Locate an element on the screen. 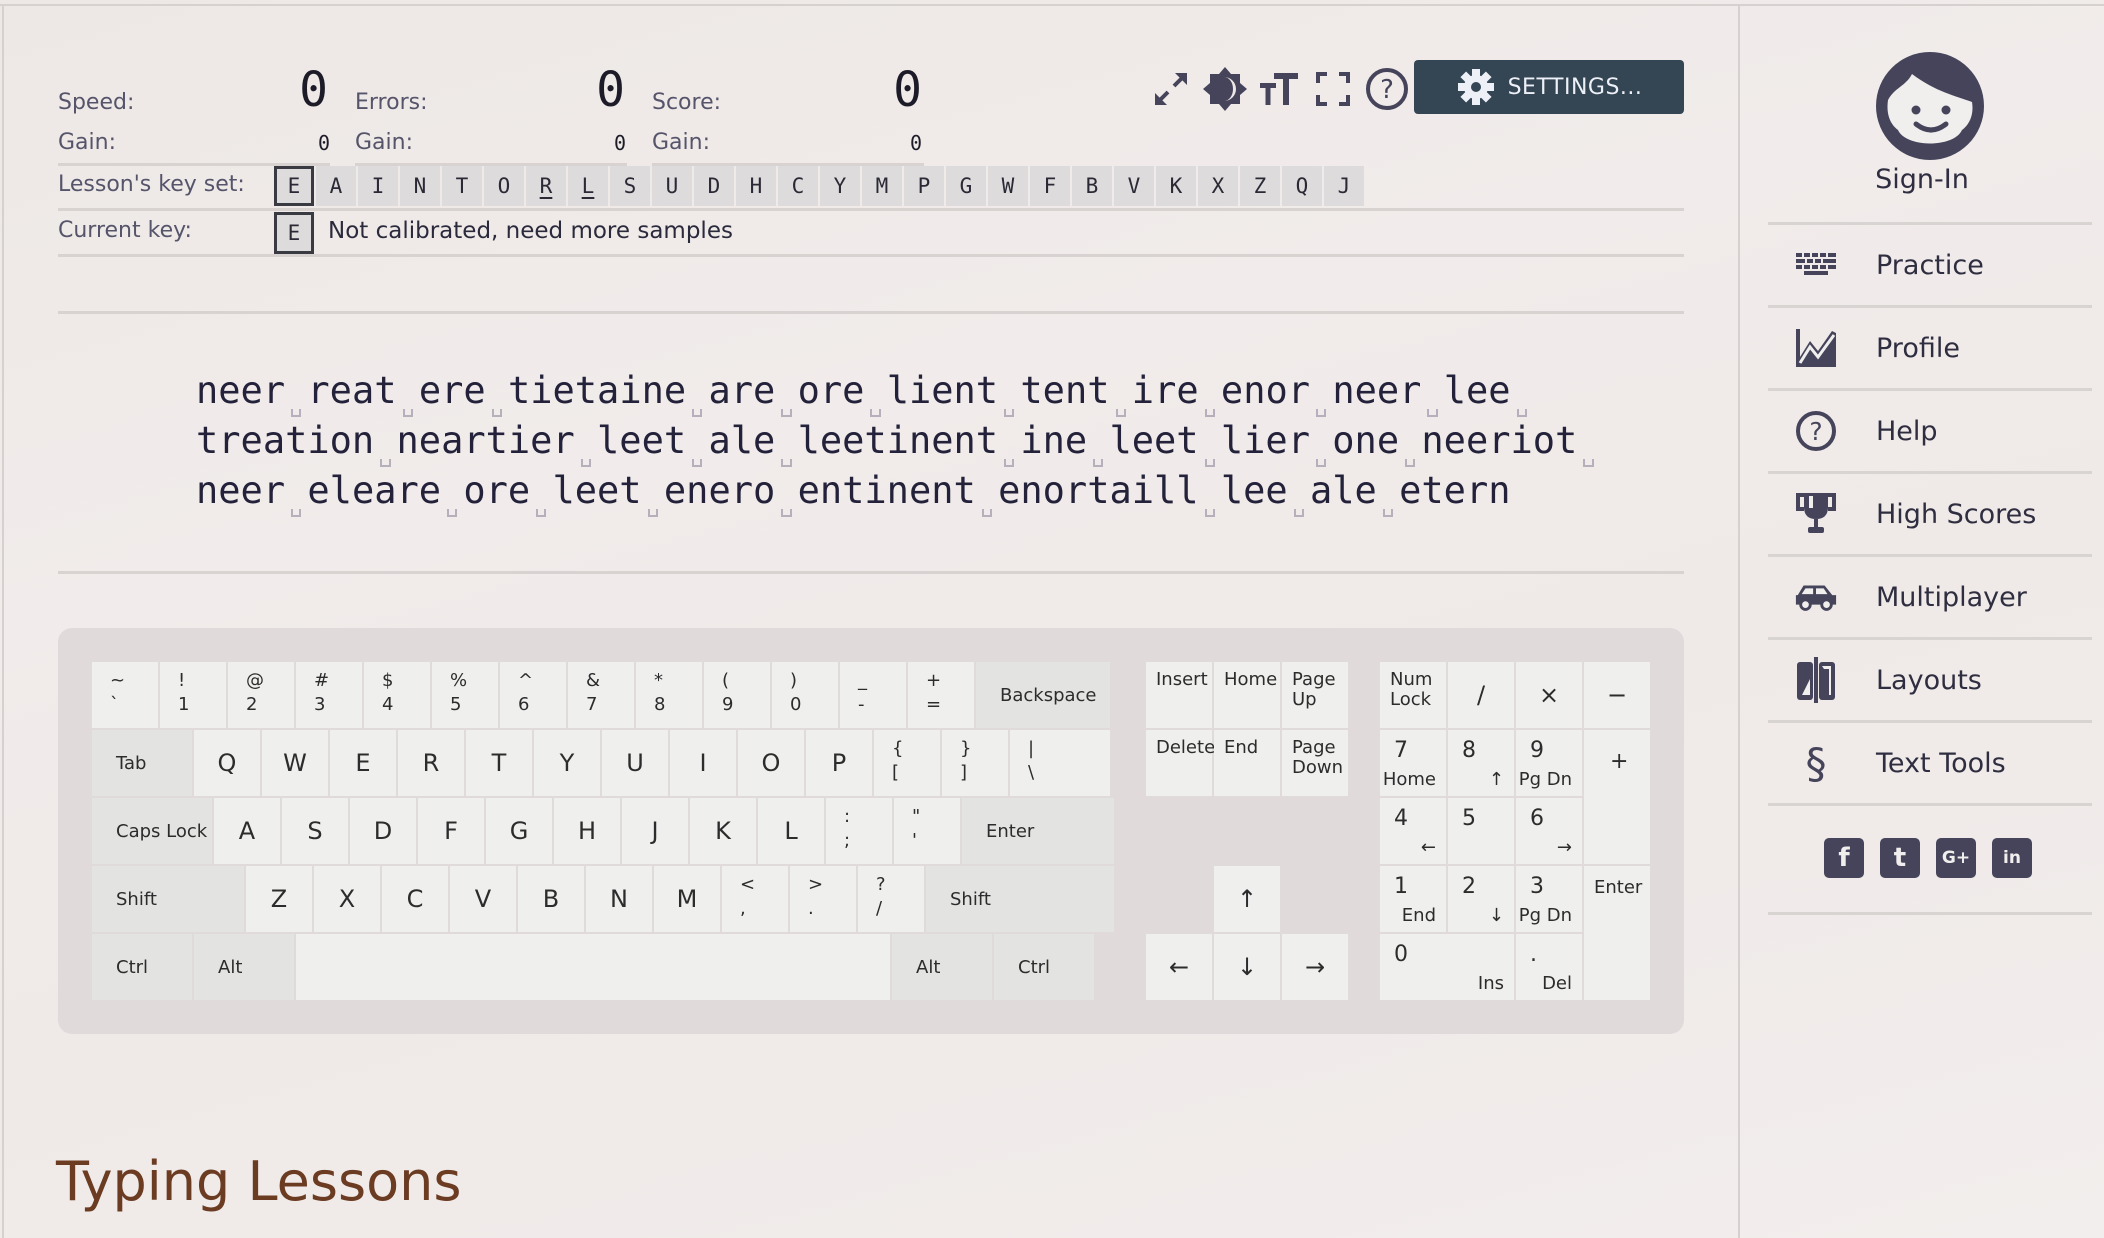 The height and width of the screenshot is (1238, 2104). key-numpad-divide: / is located at coordinates (1481, 695).